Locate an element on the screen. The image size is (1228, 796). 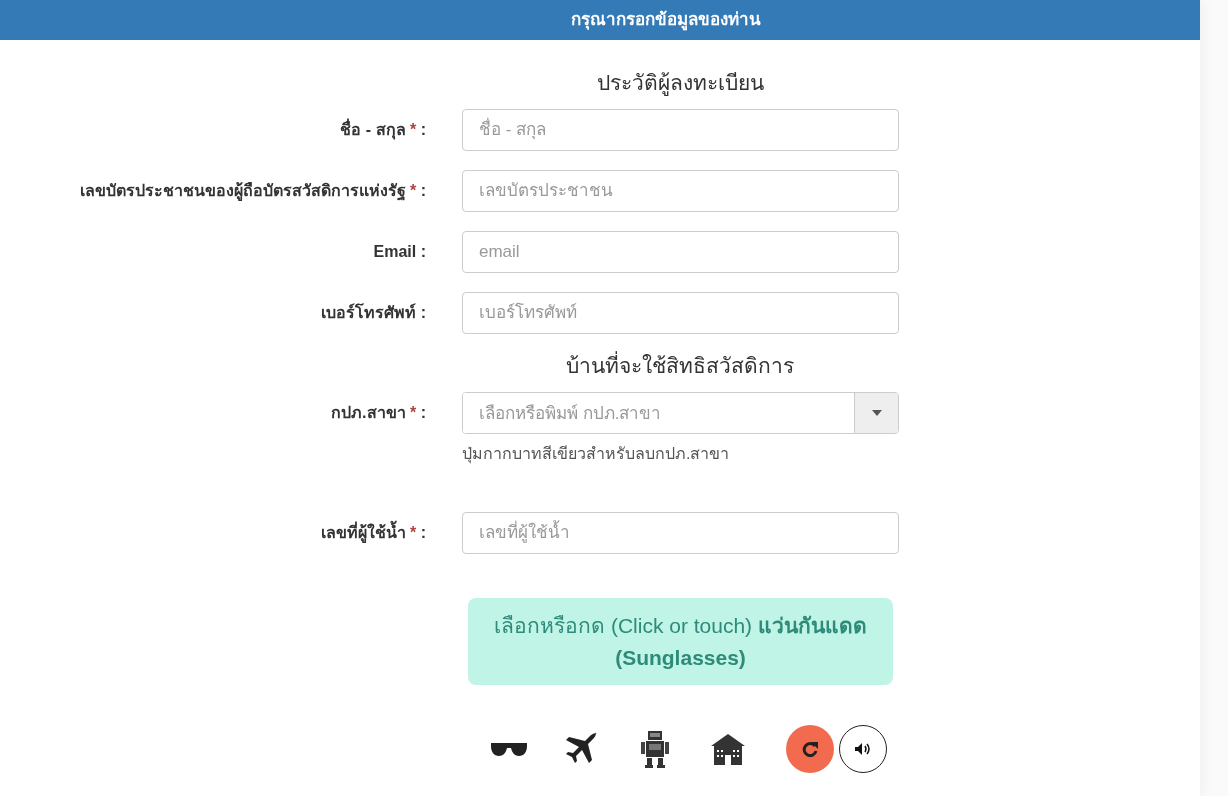
refresh-button is located at coordinates (810, 749).